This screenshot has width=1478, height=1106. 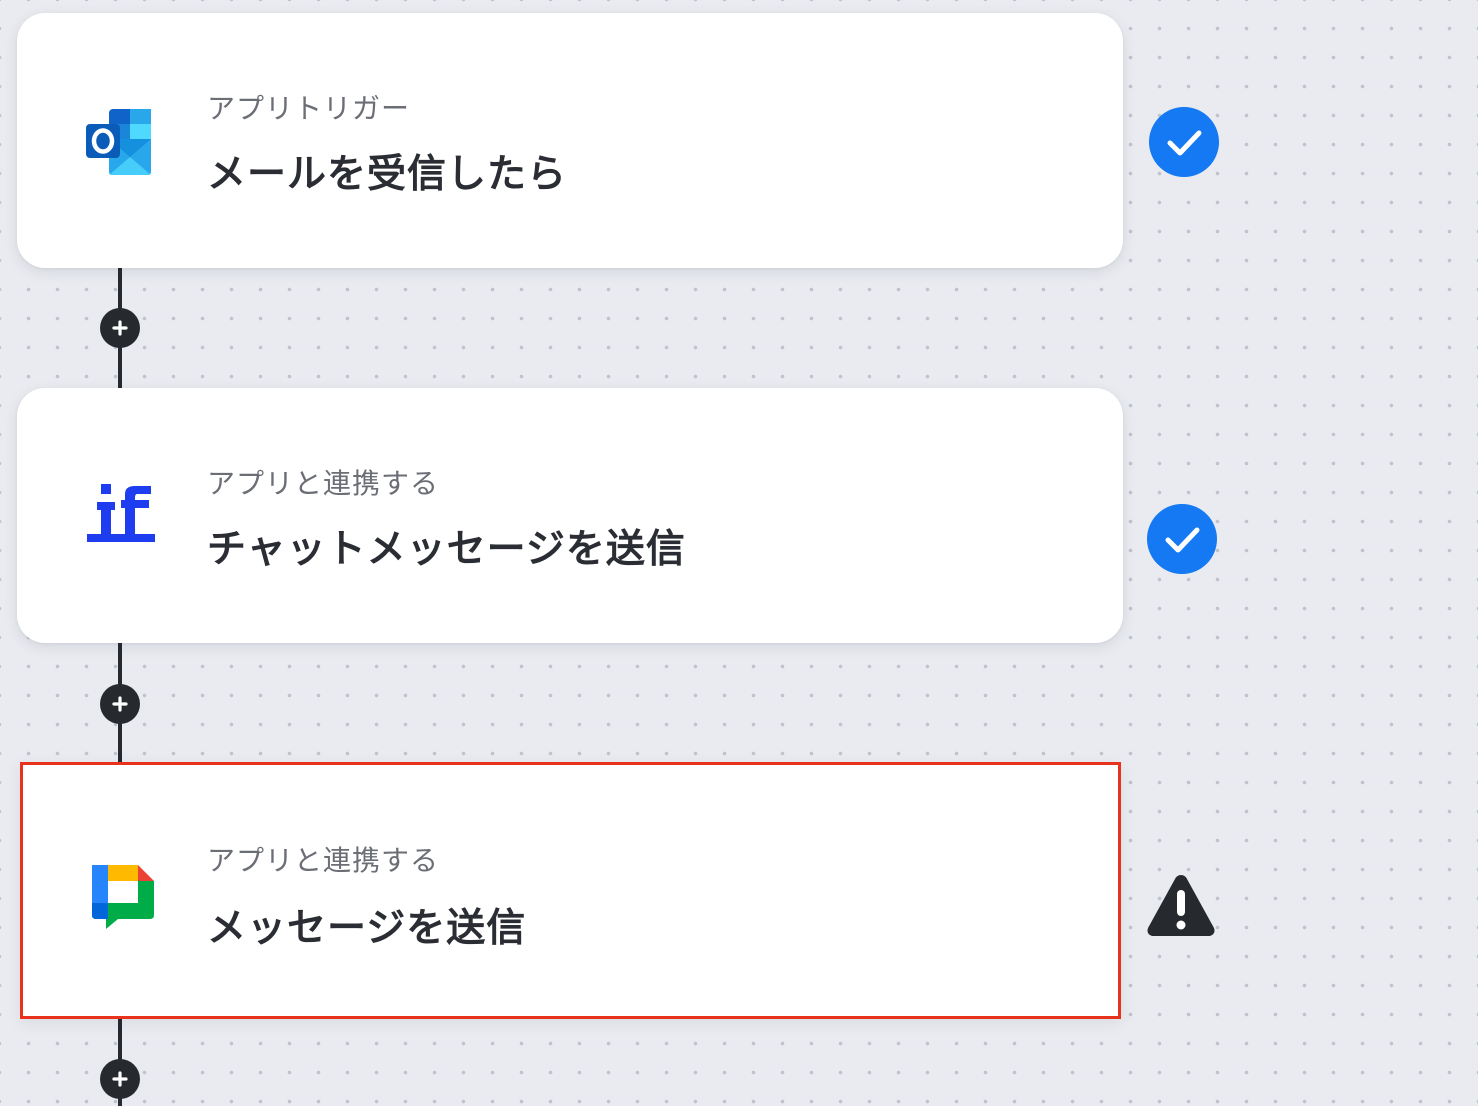 What do you see at coordinates (118, 142) in the screenshot?
I see `outlook-icon` at bounding box center [118, 142].